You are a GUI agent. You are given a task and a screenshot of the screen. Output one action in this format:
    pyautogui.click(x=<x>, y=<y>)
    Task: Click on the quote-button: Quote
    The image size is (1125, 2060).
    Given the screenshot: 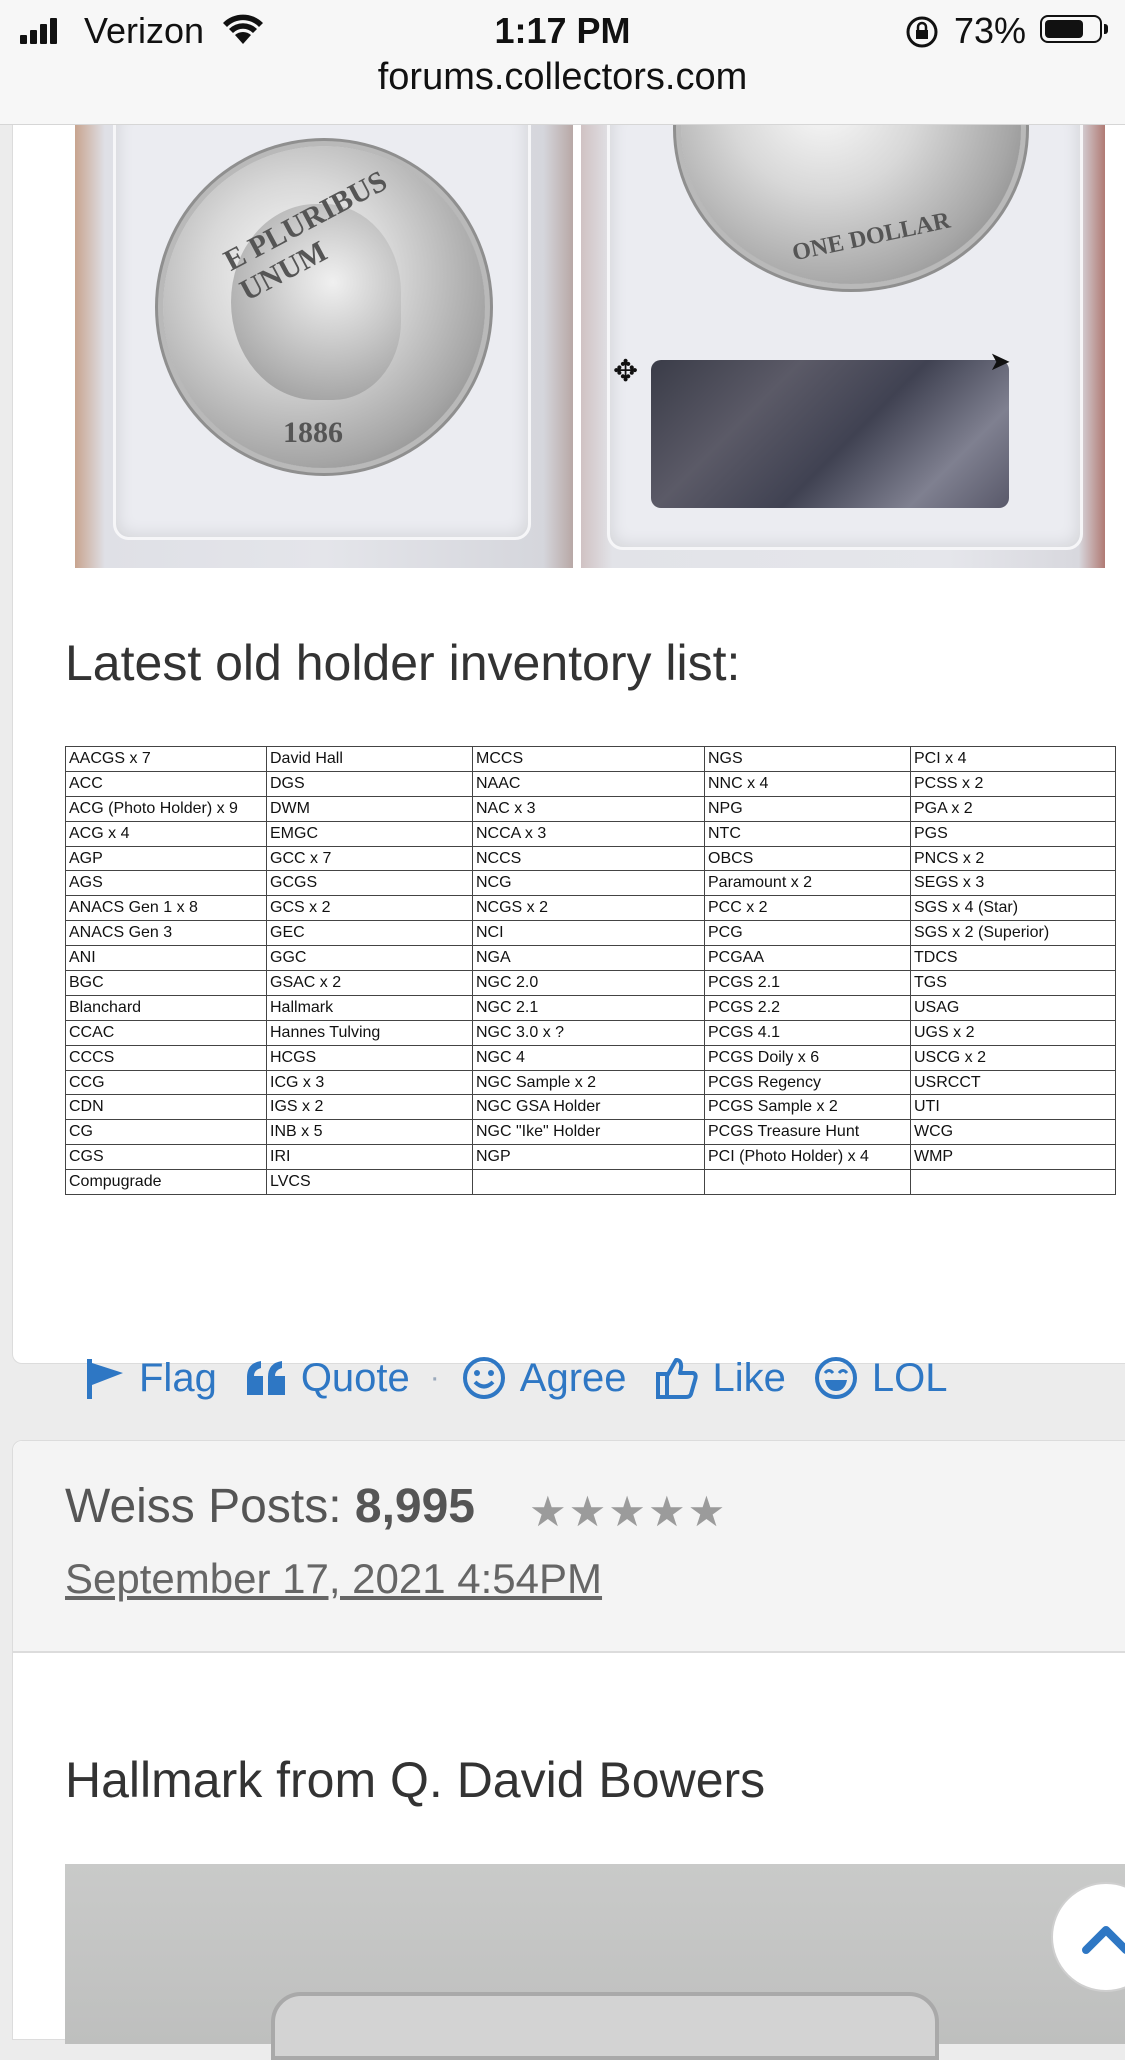 What is the action you would take?
    pyautogui.click(x=327, y=1378)
    